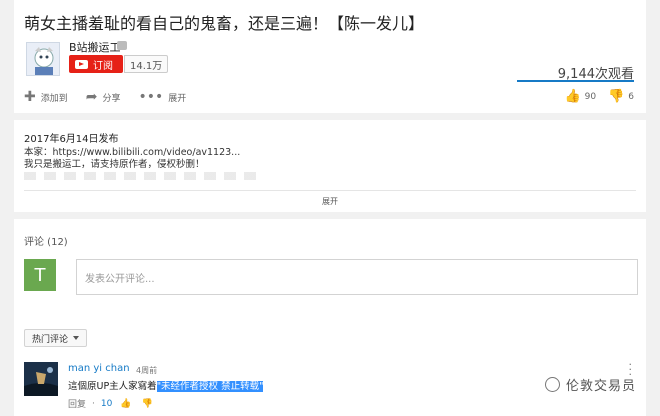 Image resolution: width=660 pixels, height=416 pixels. I want to click on sort-comments-button: 热门评论, so click(56, 338).